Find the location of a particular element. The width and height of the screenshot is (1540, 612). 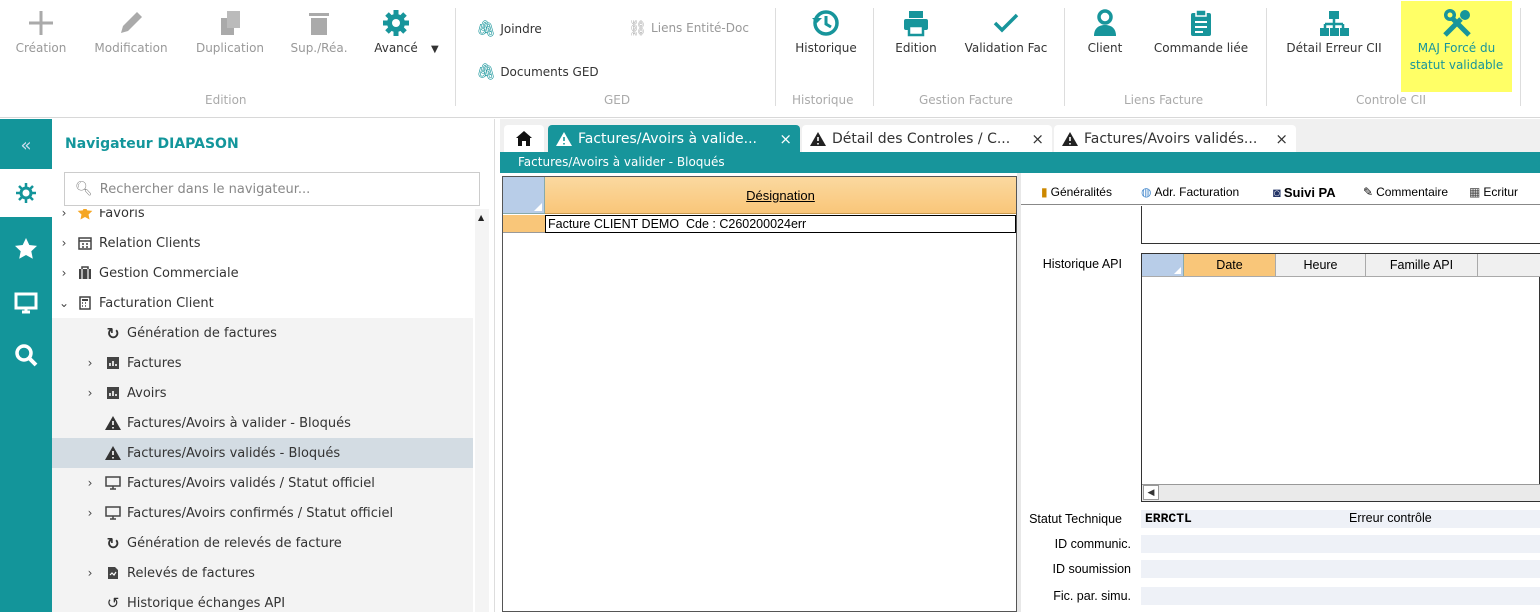

advanced-button: Avancé is located at coordinates (396, 31).